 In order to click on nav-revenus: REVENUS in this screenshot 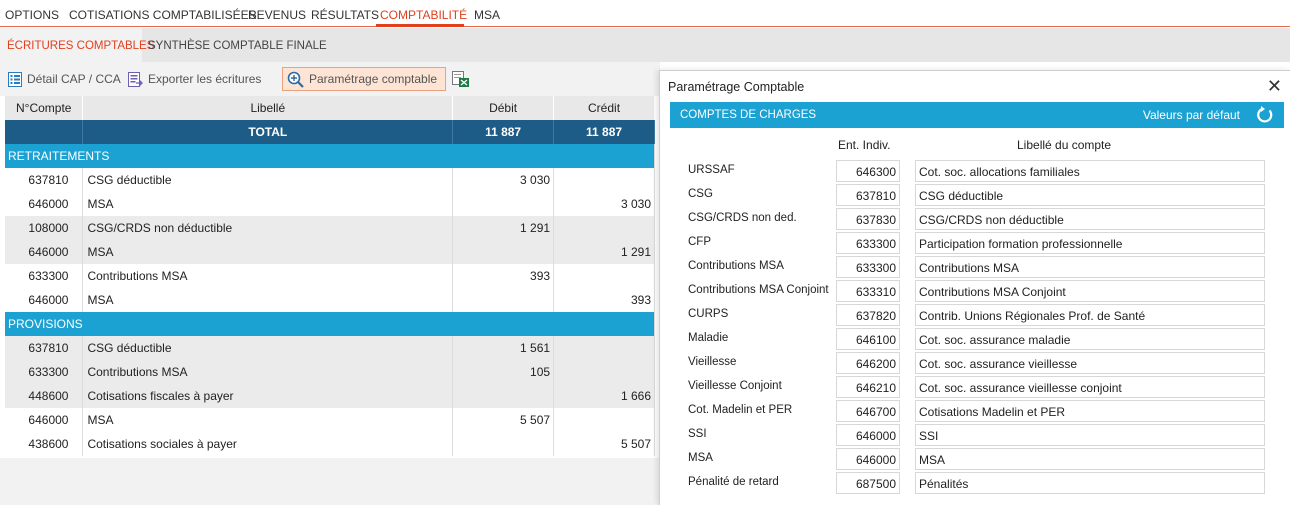, I will do `click(277, 15)`.